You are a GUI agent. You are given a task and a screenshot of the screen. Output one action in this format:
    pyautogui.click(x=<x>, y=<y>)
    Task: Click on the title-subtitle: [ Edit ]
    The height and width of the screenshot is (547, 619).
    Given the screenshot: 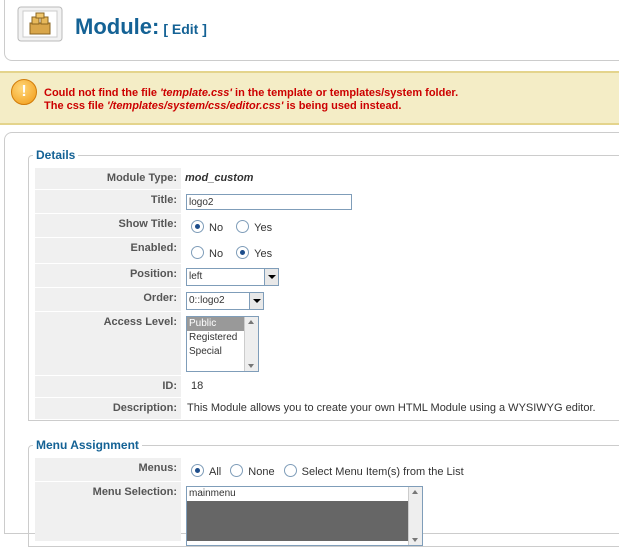 What is the action you would take?
    pyautogui.click(x=185, y=29)
    